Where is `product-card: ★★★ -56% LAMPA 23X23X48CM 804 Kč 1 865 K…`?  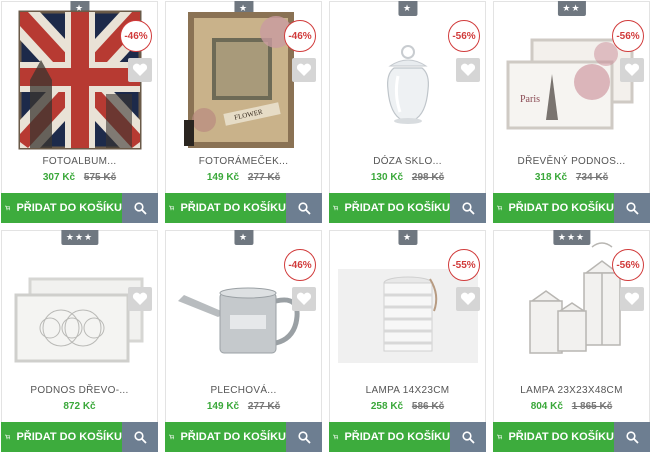 product-card: ★★★ -56% LAMPA 23X23X48CM 804 Kč 1 865 K… is located at coordinates (571, 341).